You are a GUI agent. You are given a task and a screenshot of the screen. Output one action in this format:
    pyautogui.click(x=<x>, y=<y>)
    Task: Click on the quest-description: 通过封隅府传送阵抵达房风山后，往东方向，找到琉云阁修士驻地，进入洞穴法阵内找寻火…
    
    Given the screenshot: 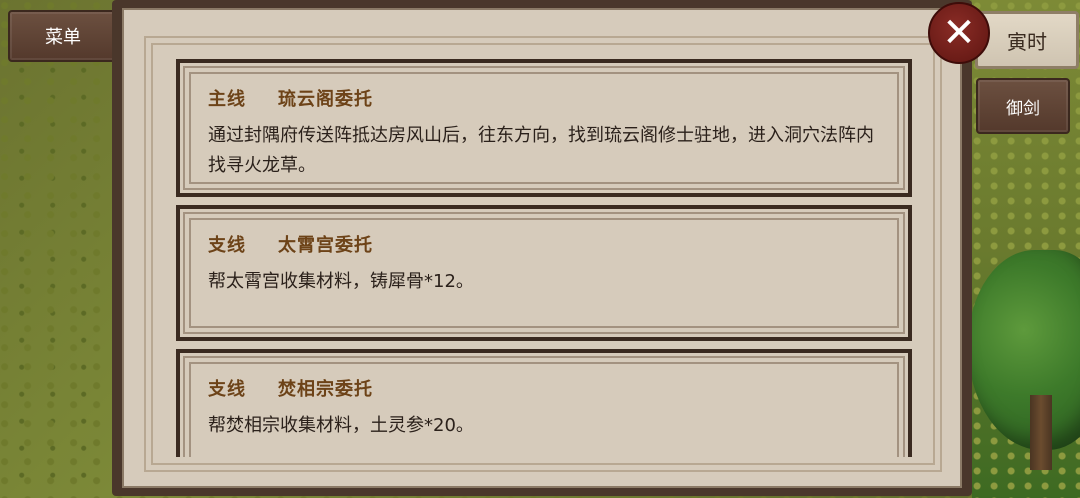 What is the action you would take?
    pyautogui.click(x=541, y=150)
    